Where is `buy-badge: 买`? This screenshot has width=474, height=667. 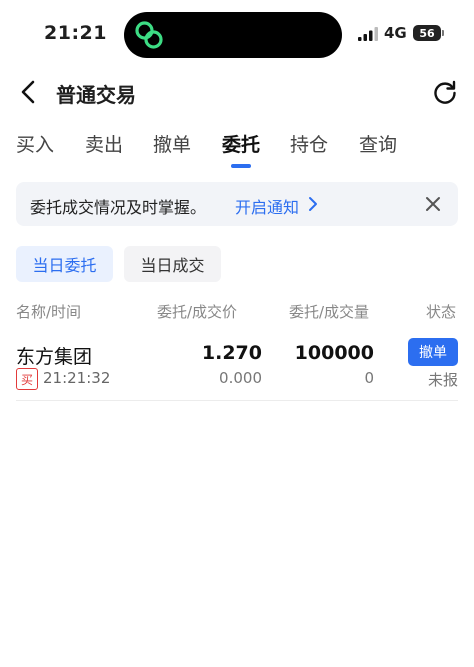 buy-badge: 买 is located at coordinates (27, 379).